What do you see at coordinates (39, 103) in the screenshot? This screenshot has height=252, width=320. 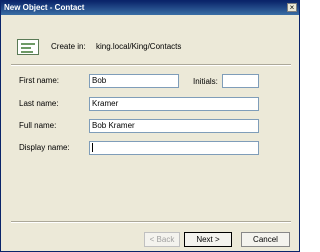 I see `last-name-label: Last name:` at bounding box center [39, 103].